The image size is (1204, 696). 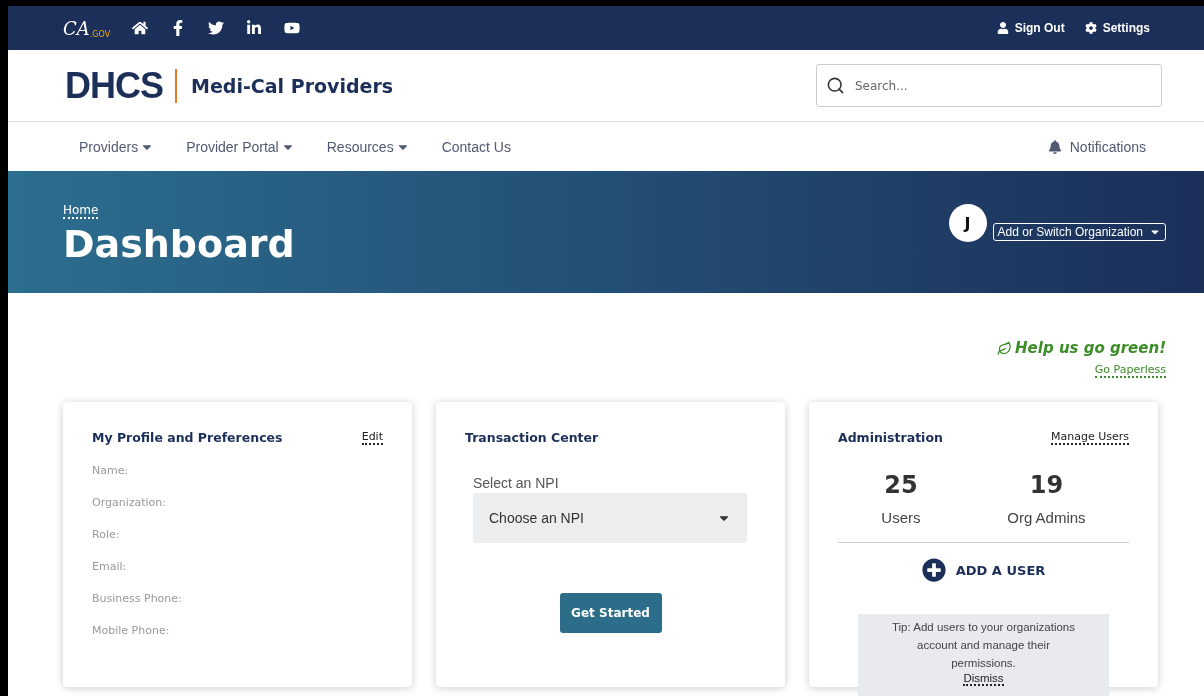 What do you see at coordinates (121, 85) in the screenshot?
I see `dhcs-logo: DHCS` at bounding box center [121, 85].